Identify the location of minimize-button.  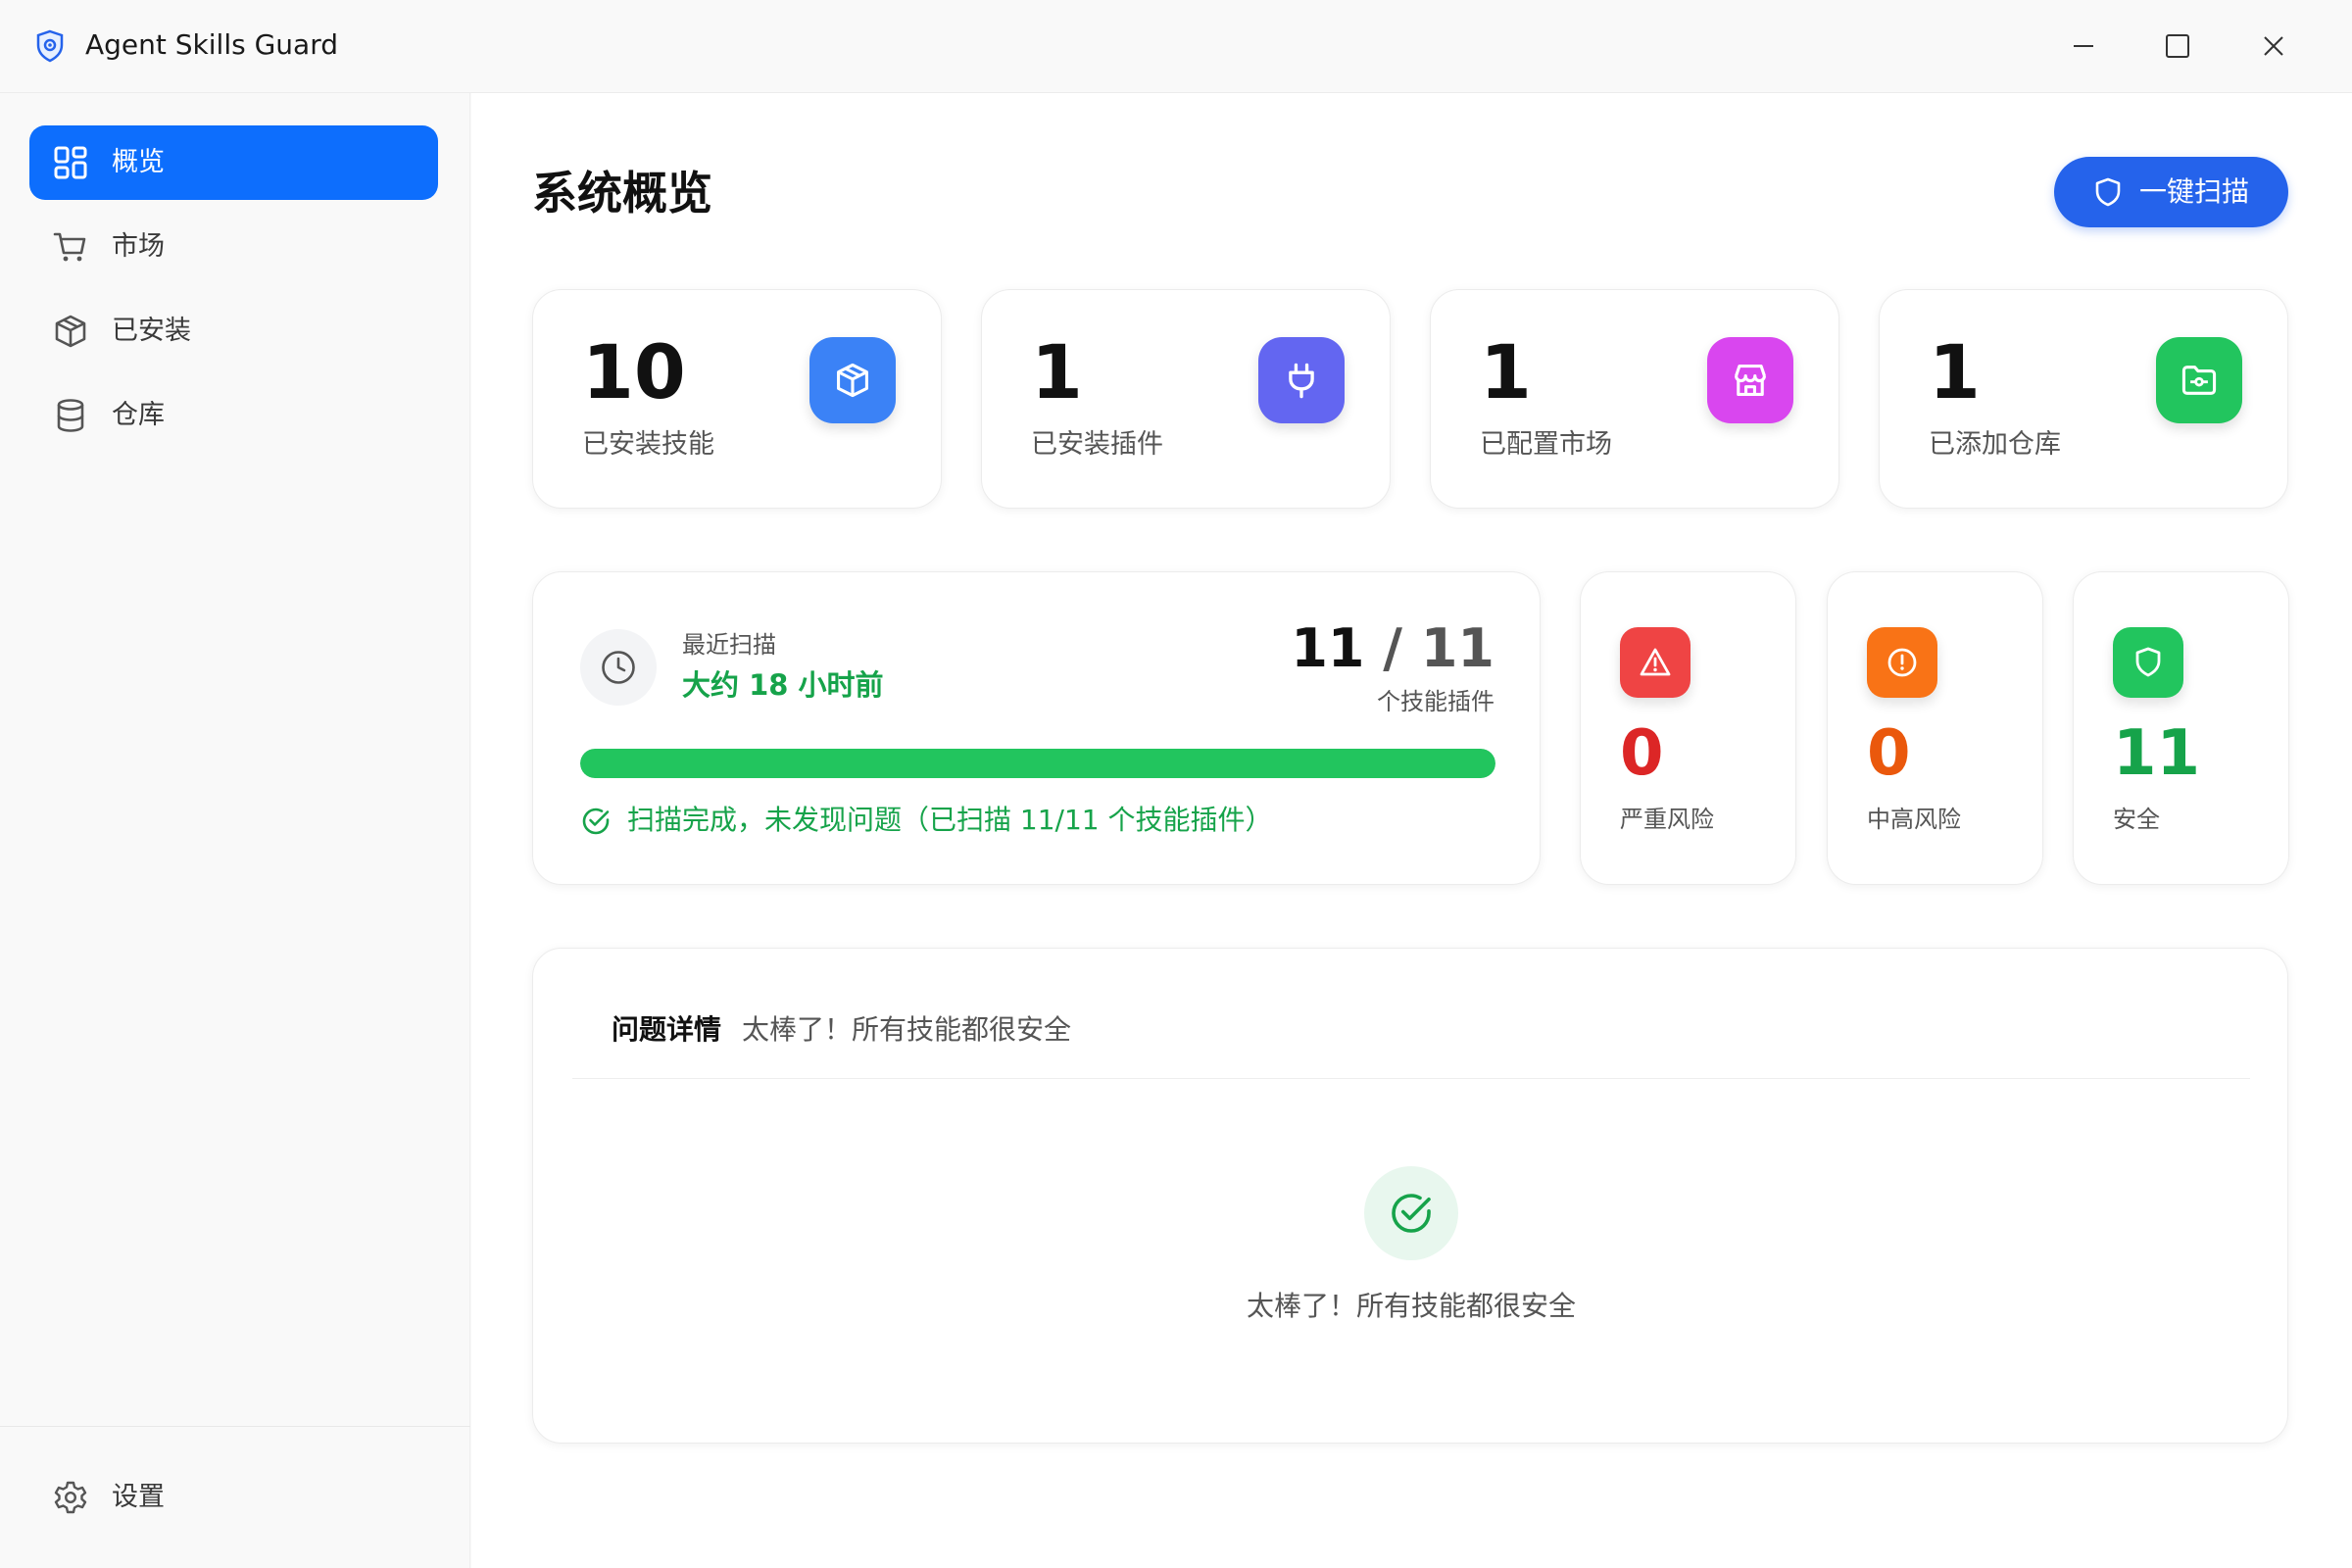
(2083, 47).